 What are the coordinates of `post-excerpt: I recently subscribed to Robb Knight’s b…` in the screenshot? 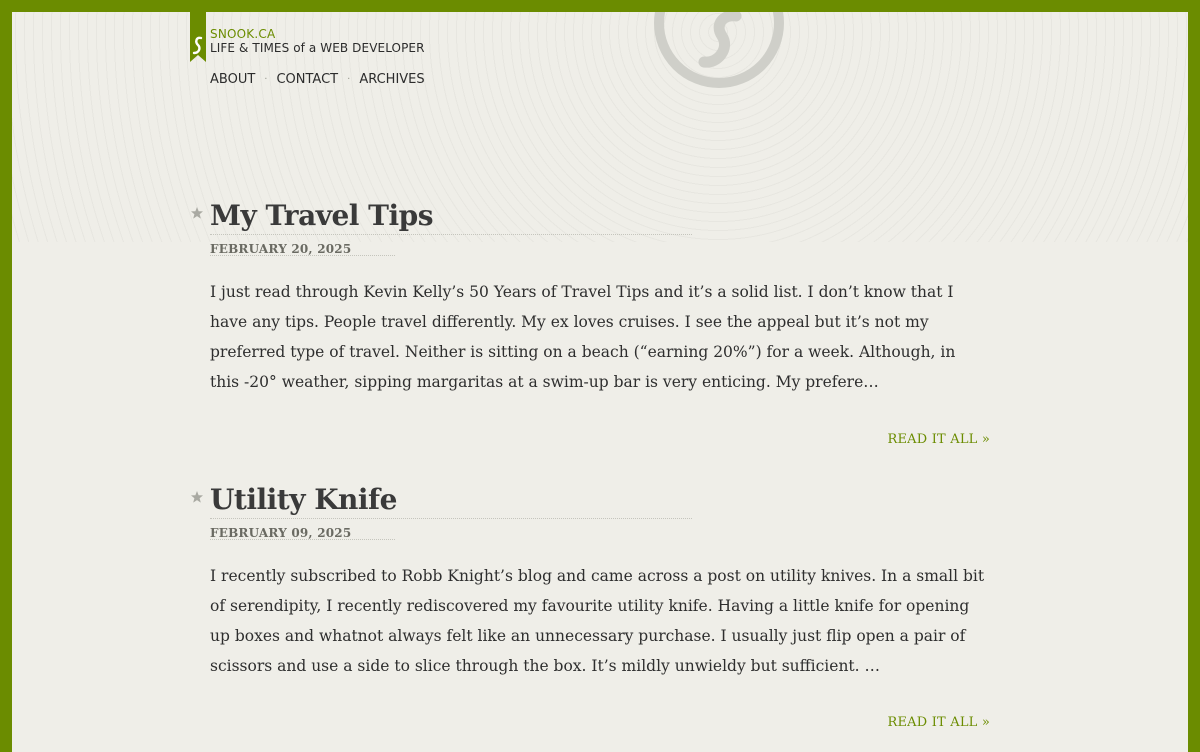 It's located at (597, 621).